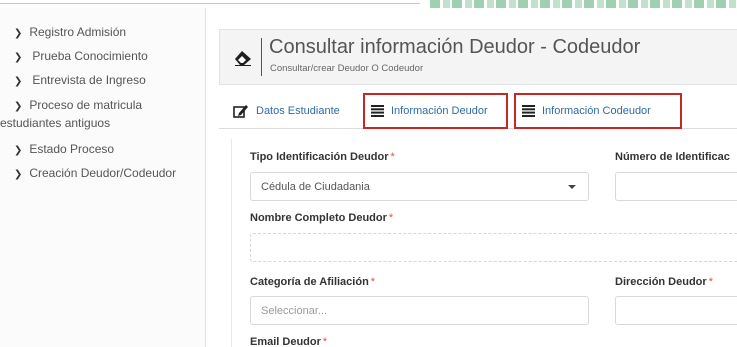  I want to click on direccion-deudor-label: Dirección Deudor *, so click(664, 282).